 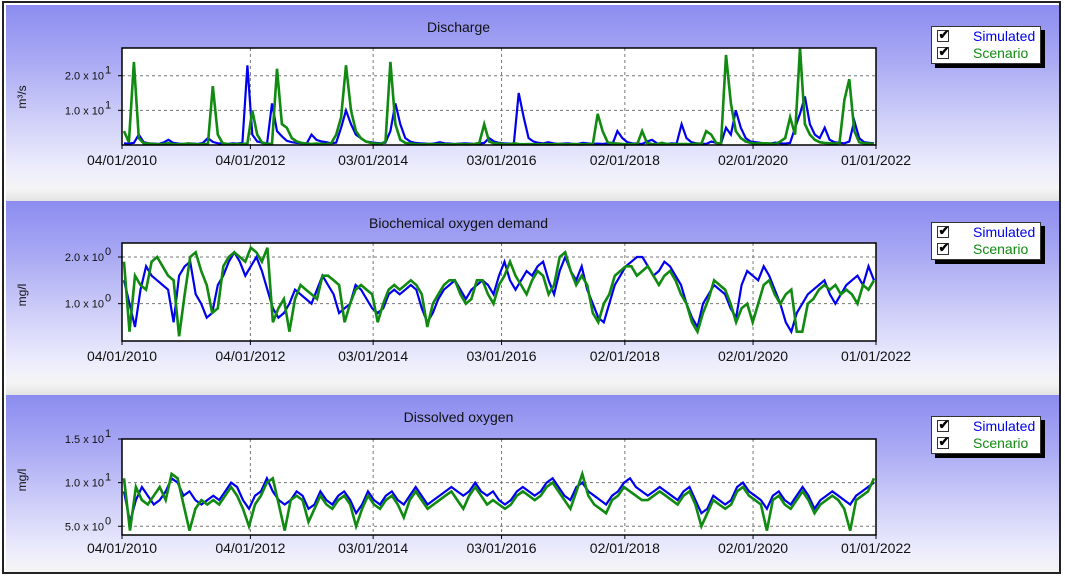 What do you see at coordinates (84, 527) in the screenshot?
I see `y-tick-label: 5.0 x 10` at bounding box center [84, 527].